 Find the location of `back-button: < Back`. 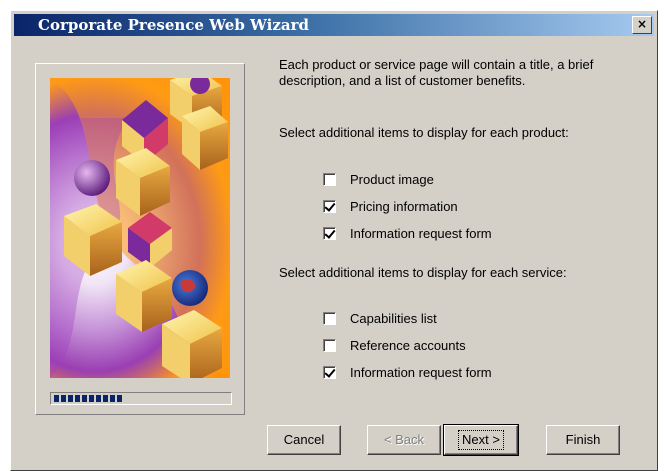

back-button: < Back is located at coordinates (404, 440).